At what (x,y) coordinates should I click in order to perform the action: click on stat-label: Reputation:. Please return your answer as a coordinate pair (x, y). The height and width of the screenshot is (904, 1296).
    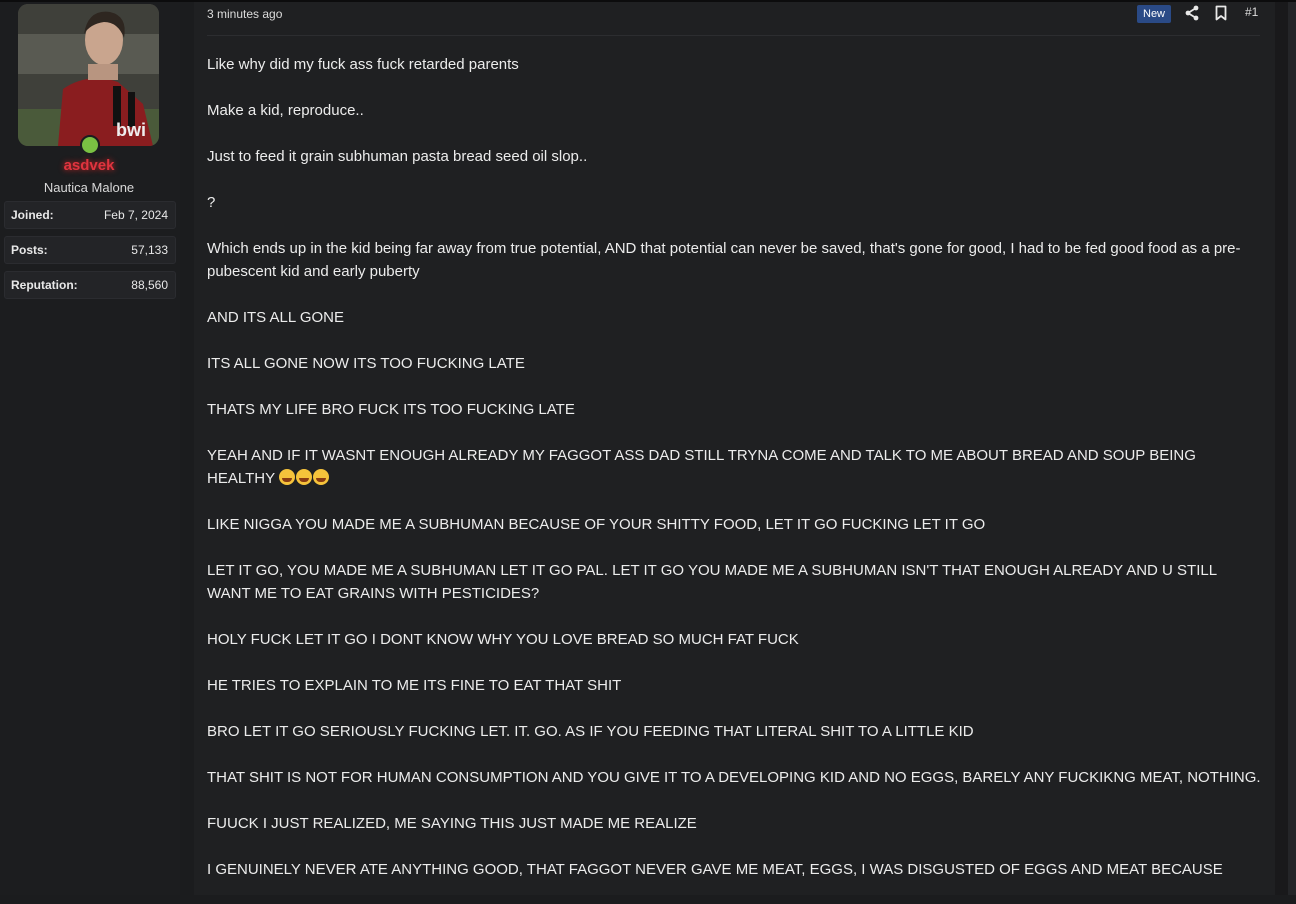
    Looking at the image, I should click on (44, 285).